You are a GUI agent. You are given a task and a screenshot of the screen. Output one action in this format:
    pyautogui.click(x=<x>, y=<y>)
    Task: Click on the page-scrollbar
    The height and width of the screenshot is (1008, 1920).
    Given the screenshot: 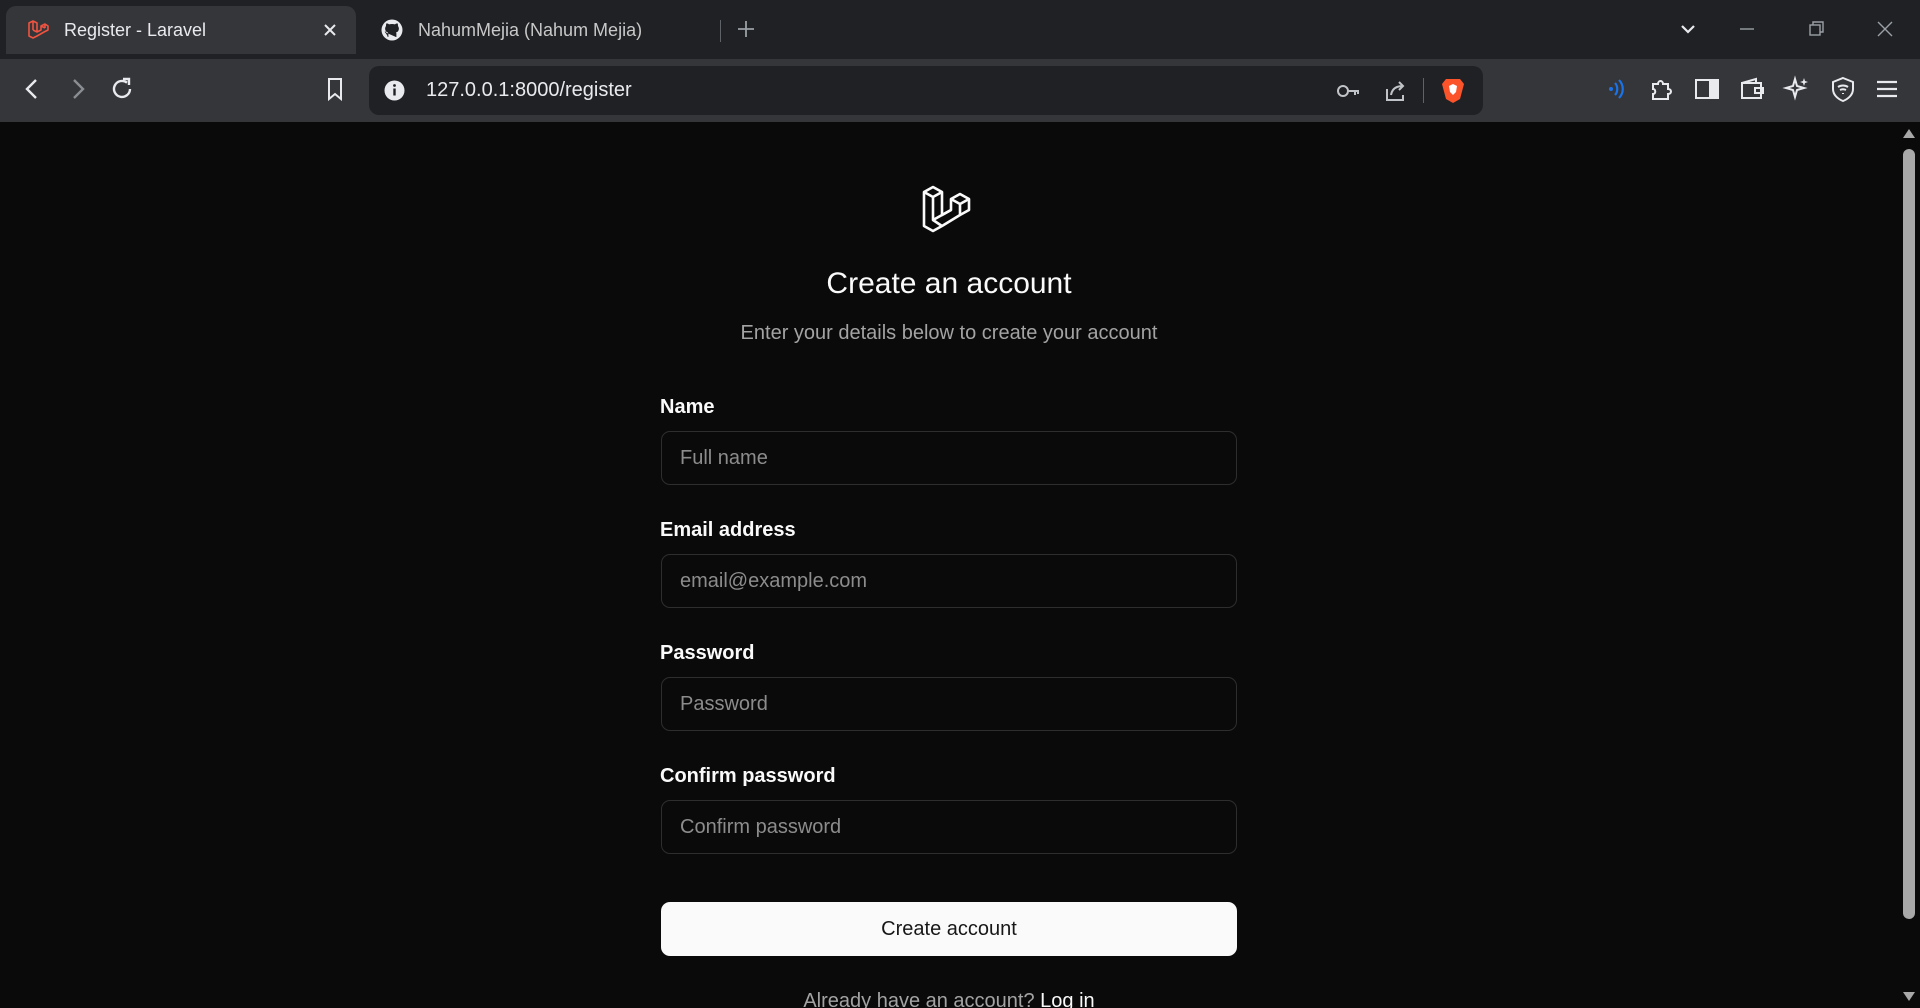 What is the action you would take?
    pyautogui.click(x=1909, y=565)
    